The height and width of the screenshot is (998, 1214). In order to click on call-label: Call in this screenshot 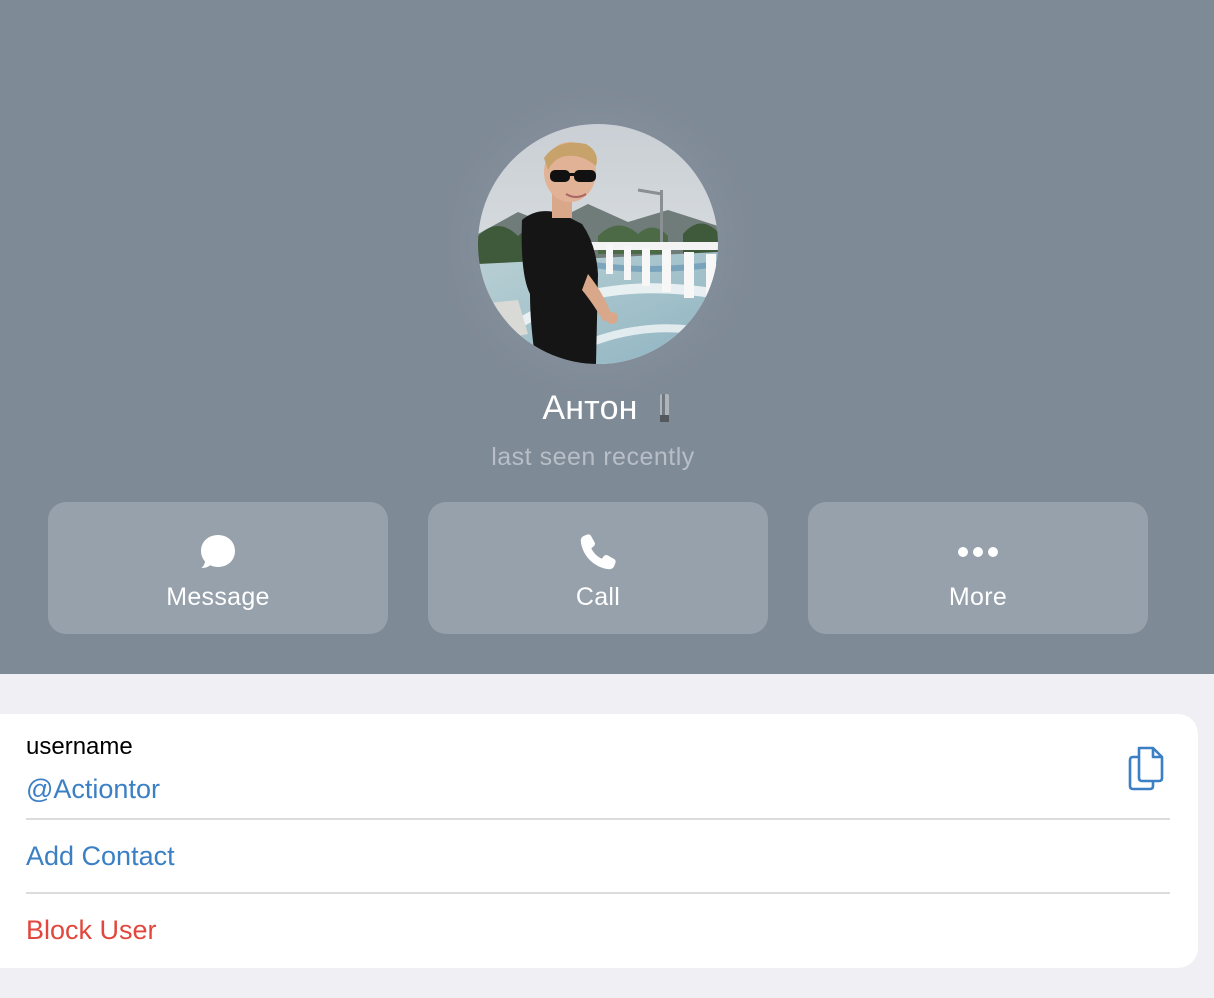, I will do `click(598, 597)`.